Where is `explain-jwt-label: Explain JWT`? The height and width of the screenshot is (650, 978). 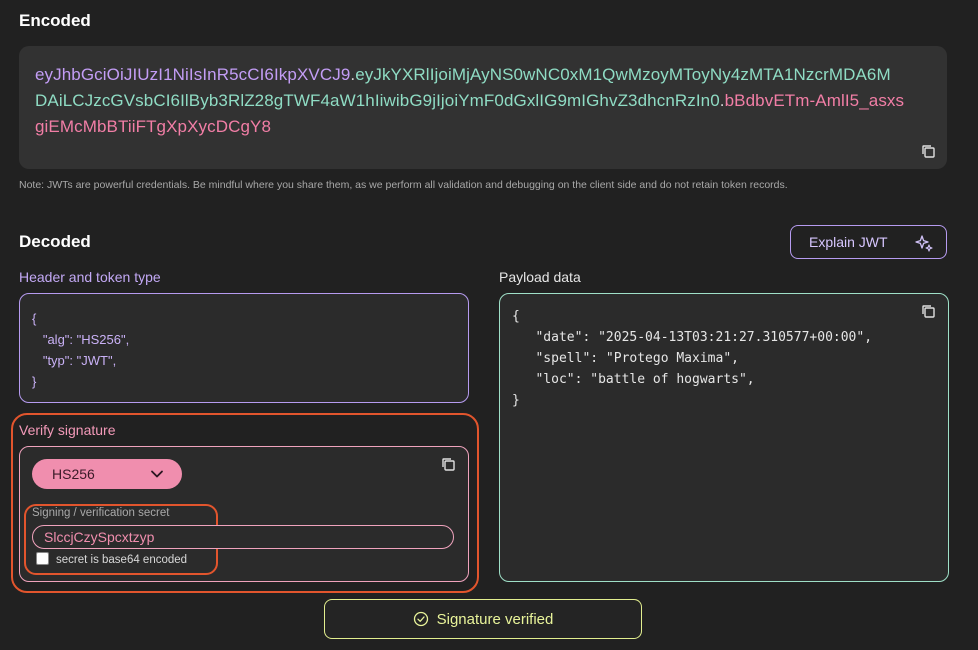
explain-jwt-label: Explain JWT is located at coordinates (848, 242).